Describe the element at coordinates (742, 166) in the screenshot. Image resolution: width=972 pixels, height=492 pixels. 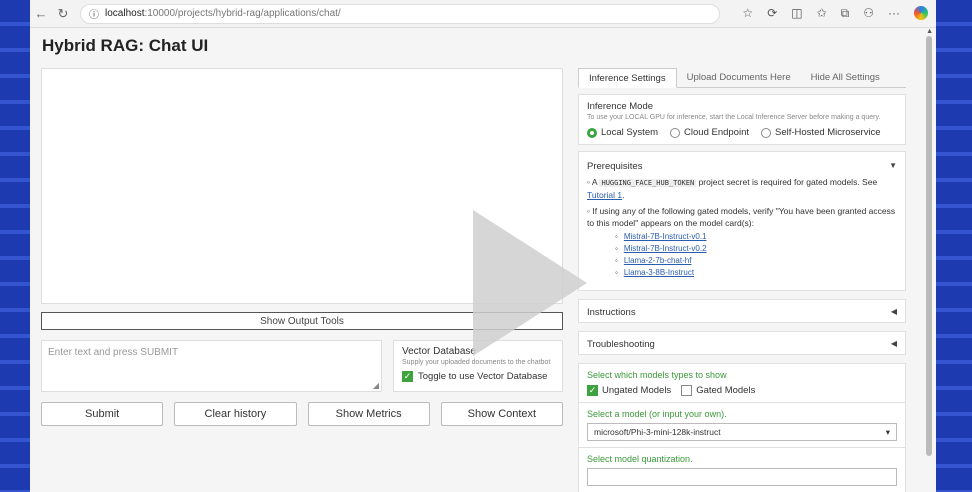
I see `prerequisites-title: Prerequisites` at that location.